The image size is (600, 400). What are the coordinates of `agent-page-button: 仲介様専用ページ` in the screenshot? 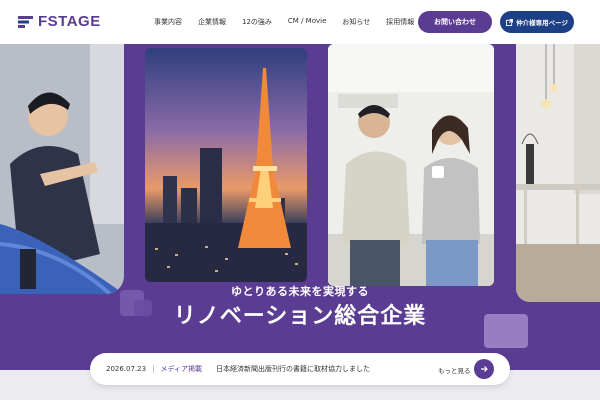 It's located at (537, 22).